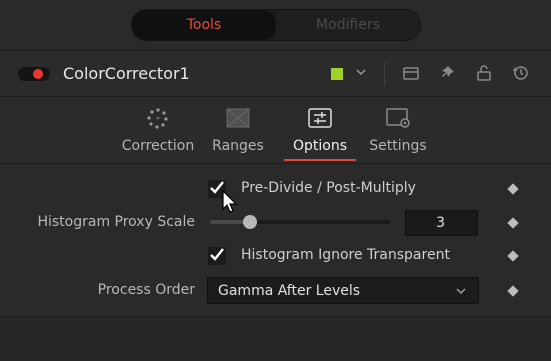  What do you see at coordinates (146, 290) in the screenshot?
I see `process-order-label: Process Order` at bounding box center [146, 290].